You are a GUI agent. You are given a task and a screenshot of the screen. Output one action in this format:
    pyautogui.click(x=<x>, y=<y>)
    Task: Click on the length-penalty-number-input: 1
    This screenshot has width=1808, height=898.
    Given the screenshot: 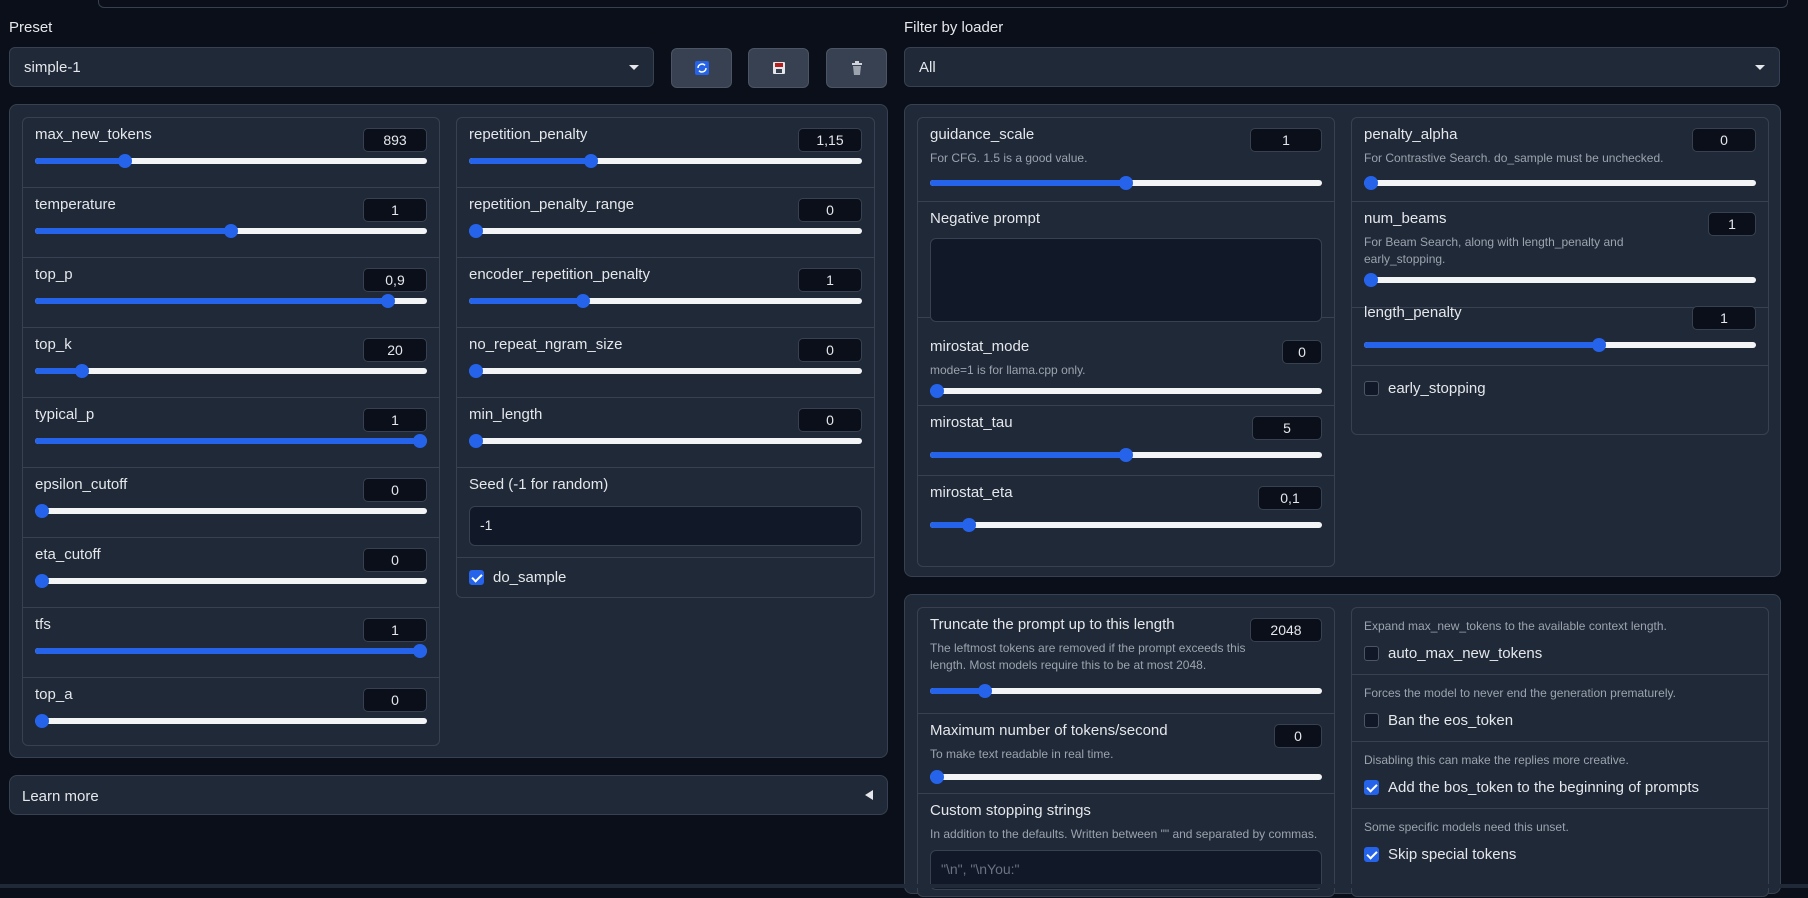 What is the action you would take?
    pyautogui.click(x=1724, y=318)
    